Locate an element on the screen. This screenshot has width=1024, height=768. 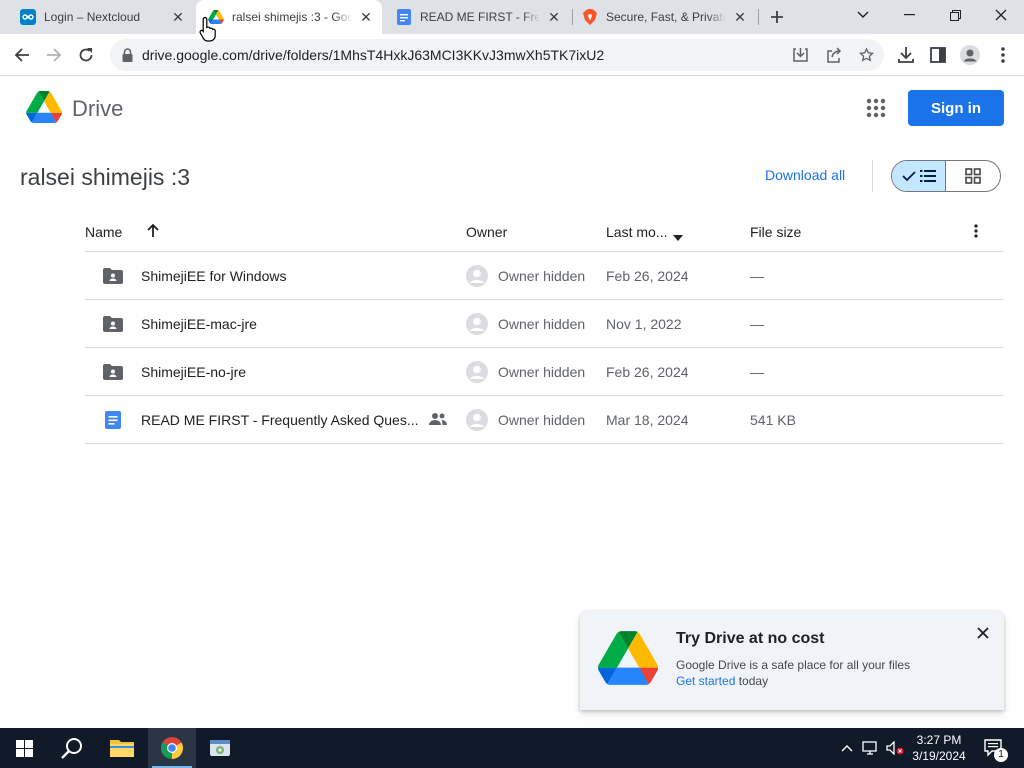
chevron-down-icon is located at coordinates (863, 14).